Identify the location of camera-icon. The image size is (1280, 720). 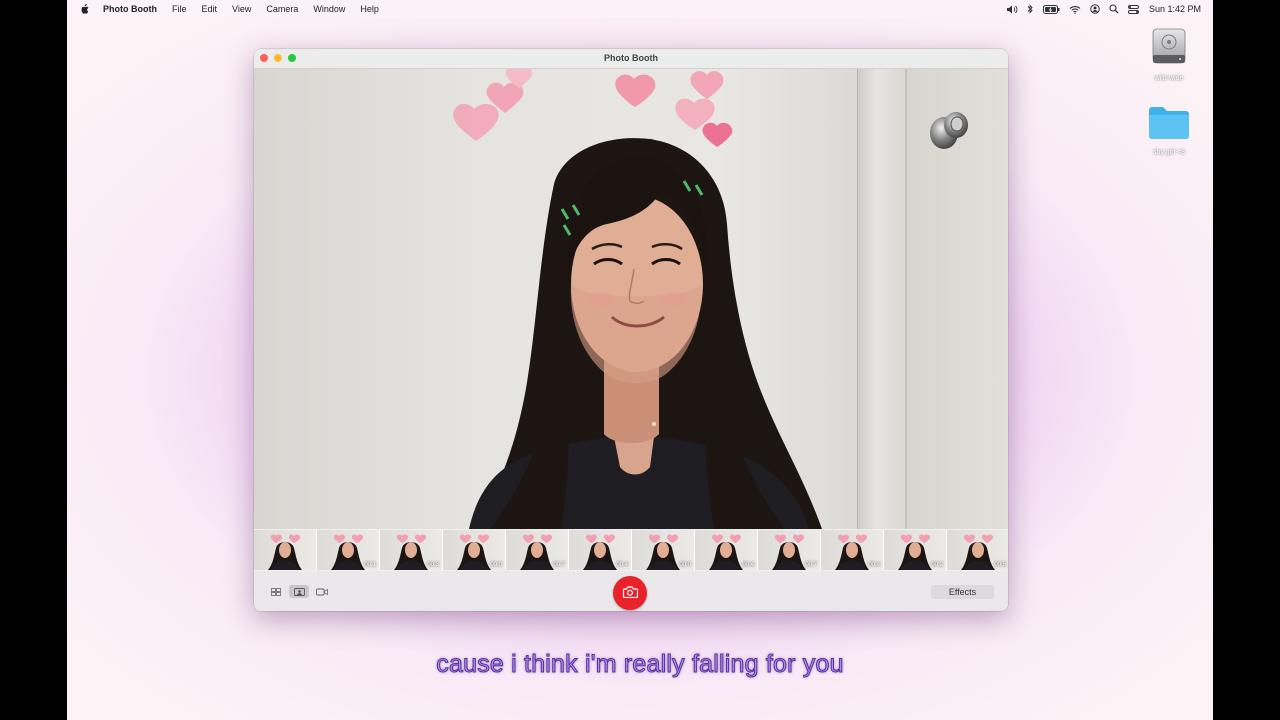
(630, 593).